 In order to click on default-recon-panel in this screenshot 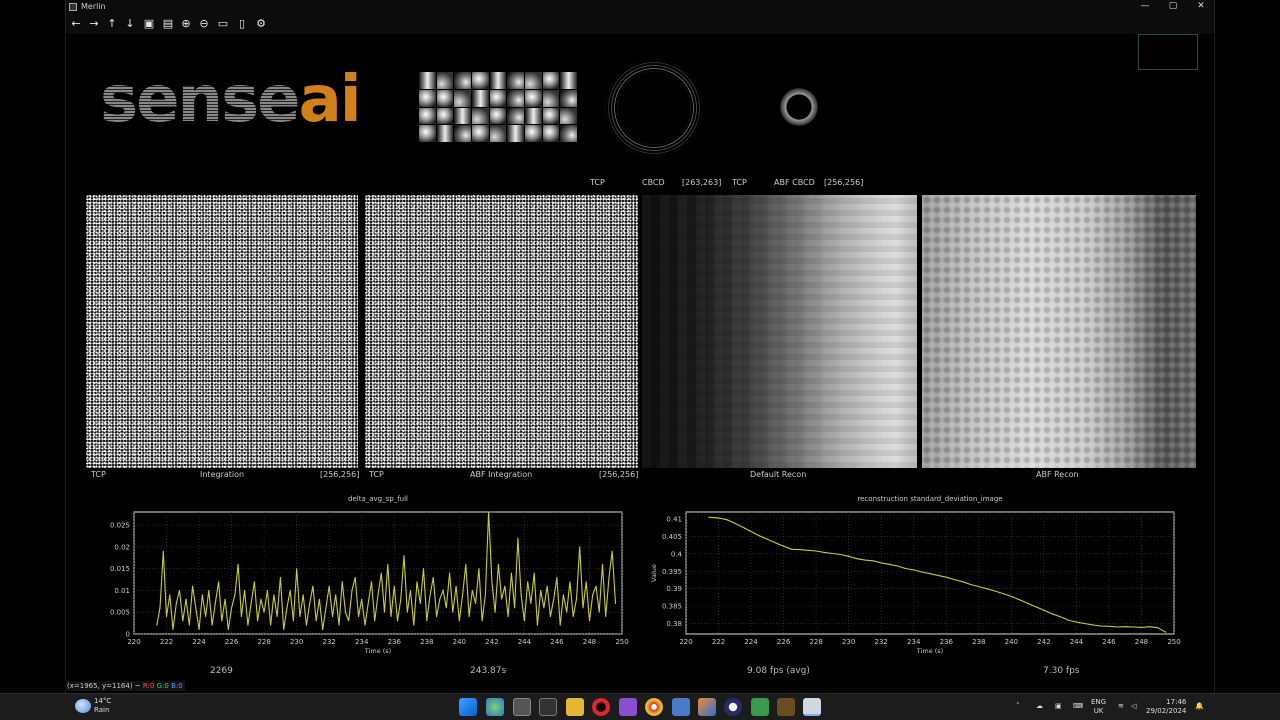, I will do `click(779, 331)`.